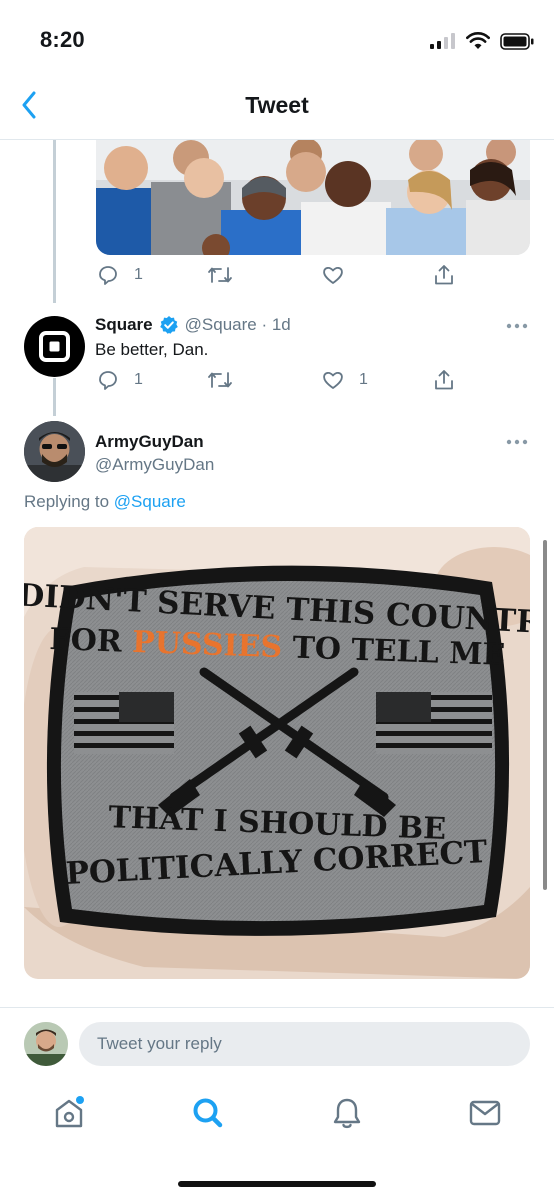 The width and height of the screenshot is (554, 1200). I want to click on reply-input, so click(304, 1044).